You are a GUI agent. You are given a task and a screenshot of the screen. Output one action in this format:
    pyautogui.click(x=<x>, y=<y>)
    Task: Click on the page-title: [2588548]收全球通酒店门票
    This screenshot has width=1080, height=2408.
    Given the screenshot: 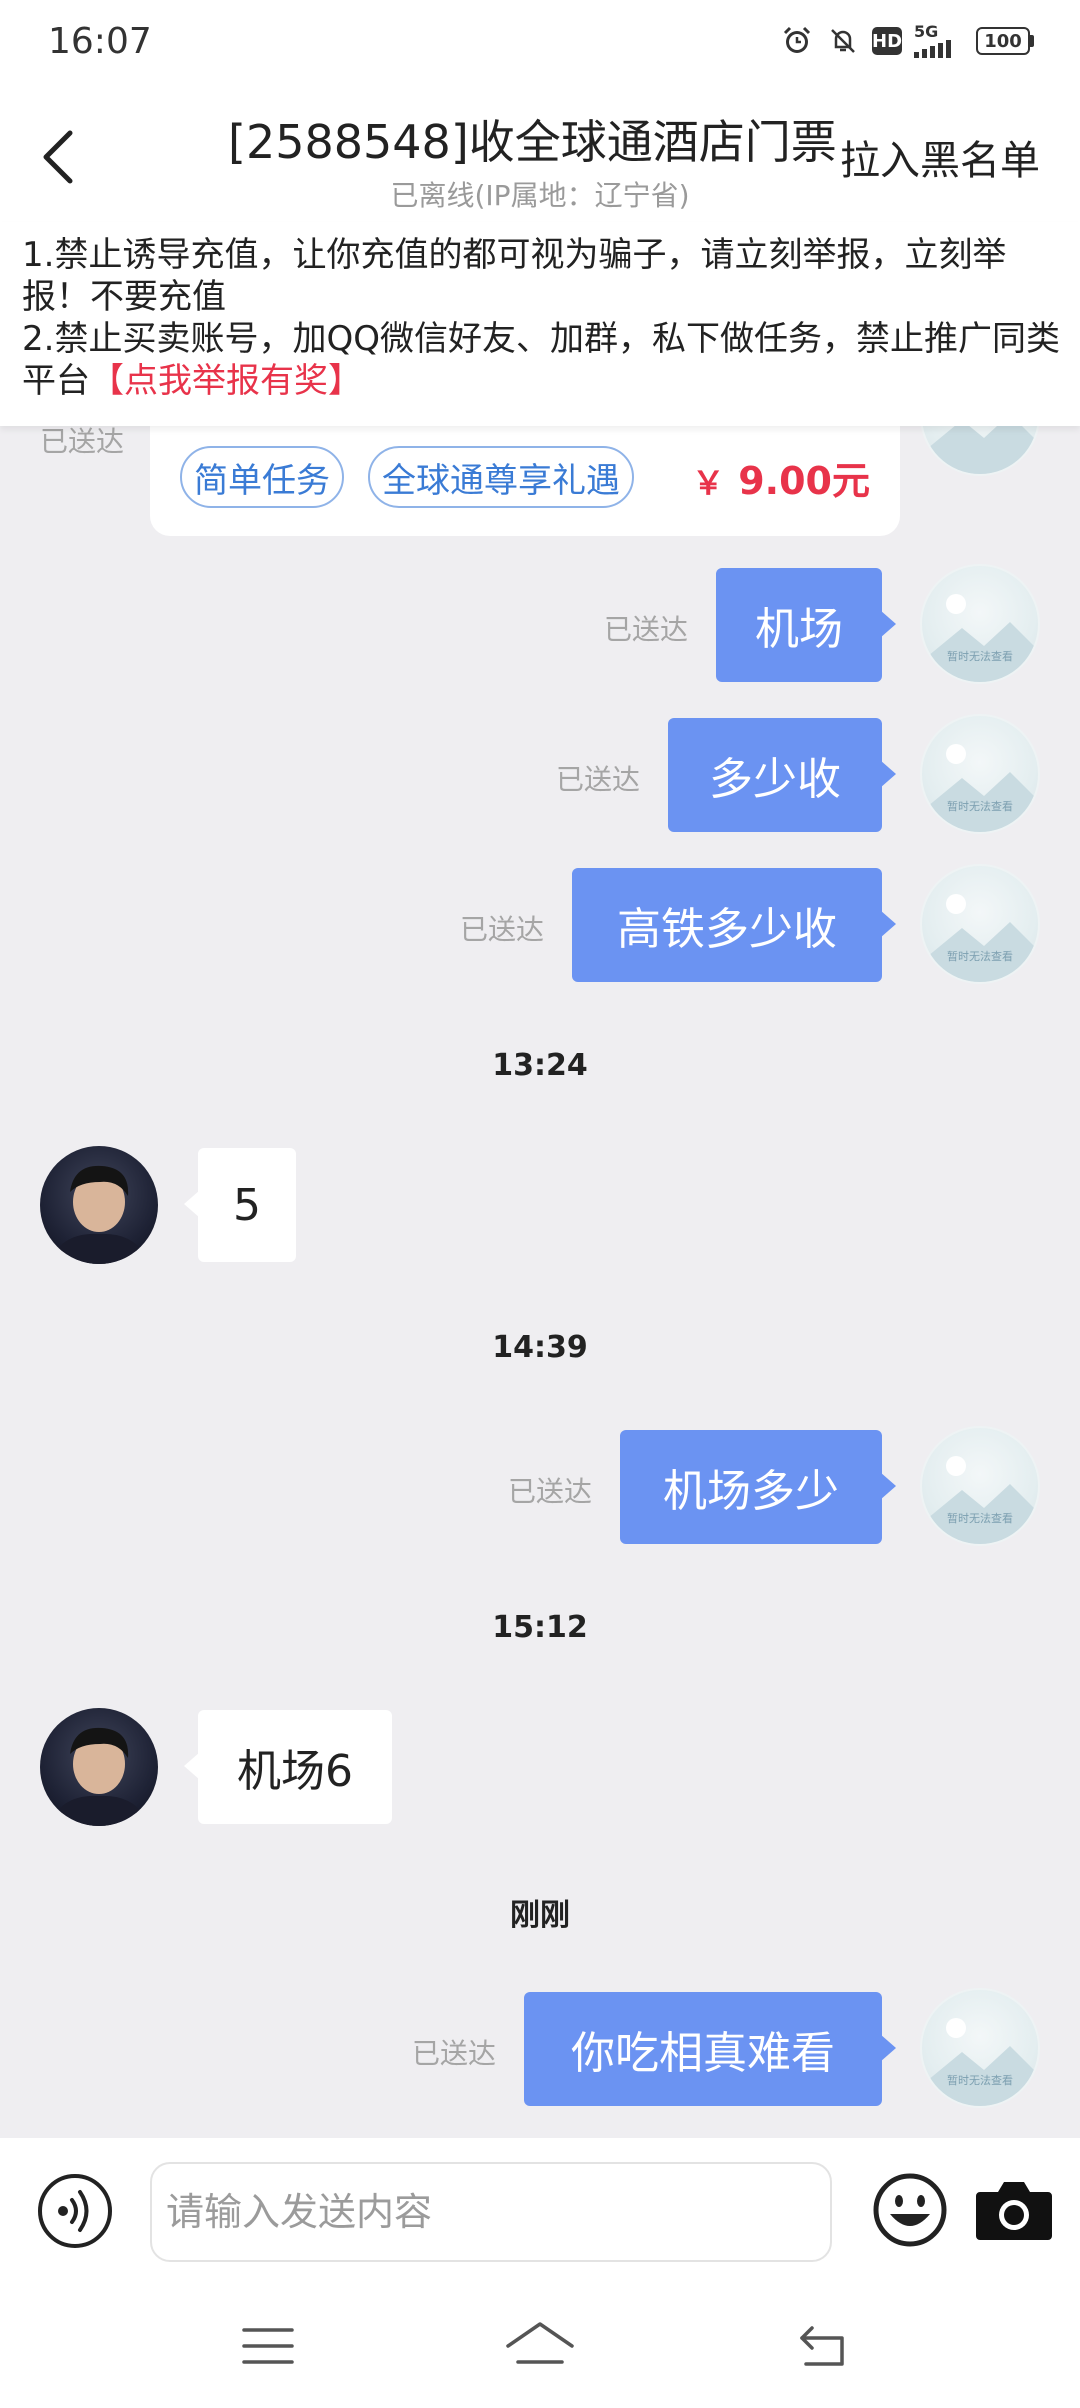 What is the action you would take?
    pyautogui.click(x=532, y=142)
    